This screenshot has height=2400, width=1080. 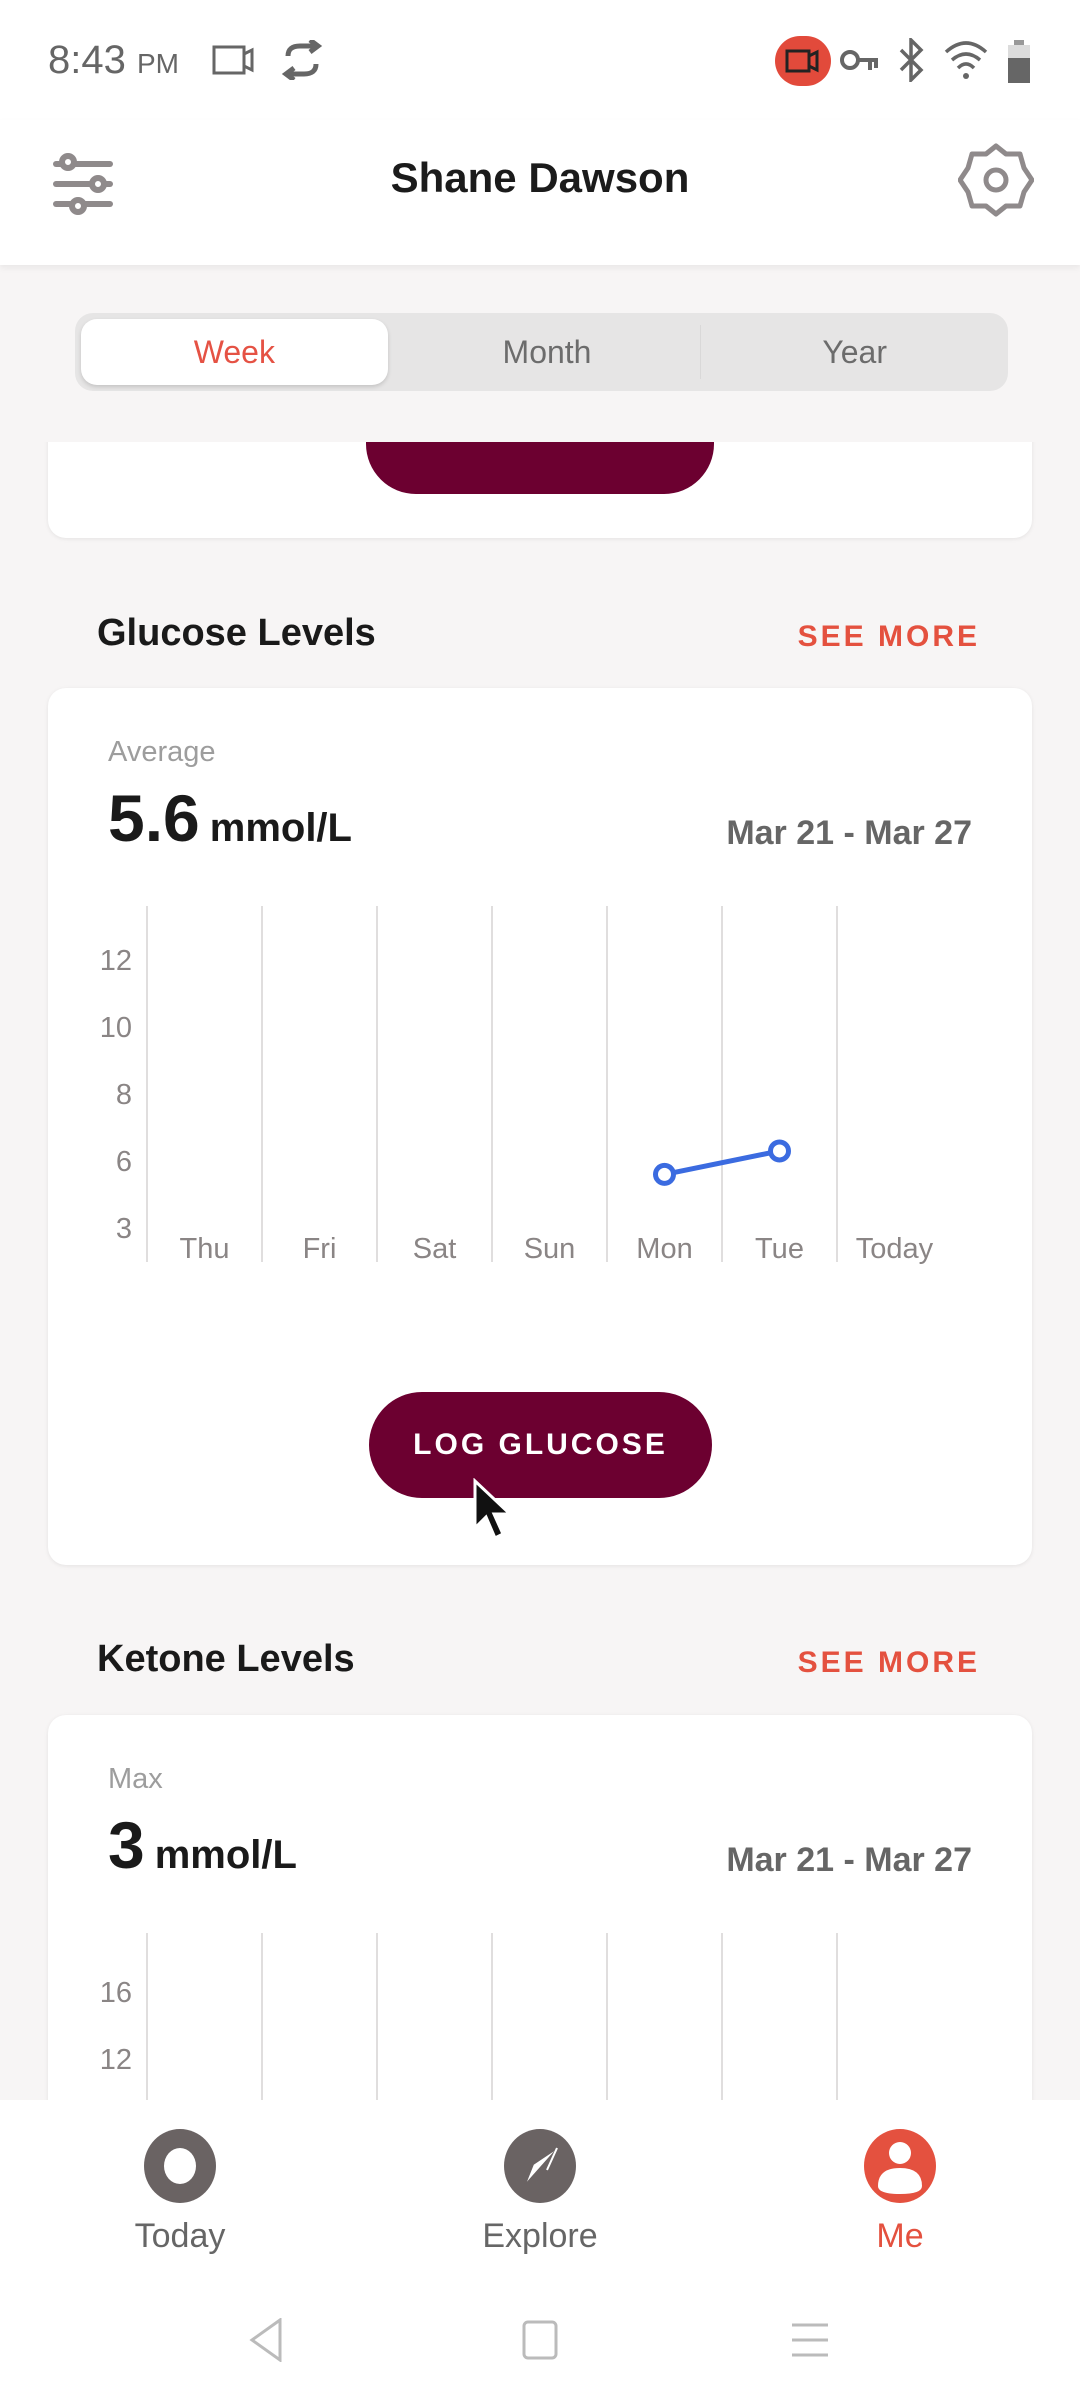 I want to click on y-tick-label: 10, so click(x=116, y=1028).